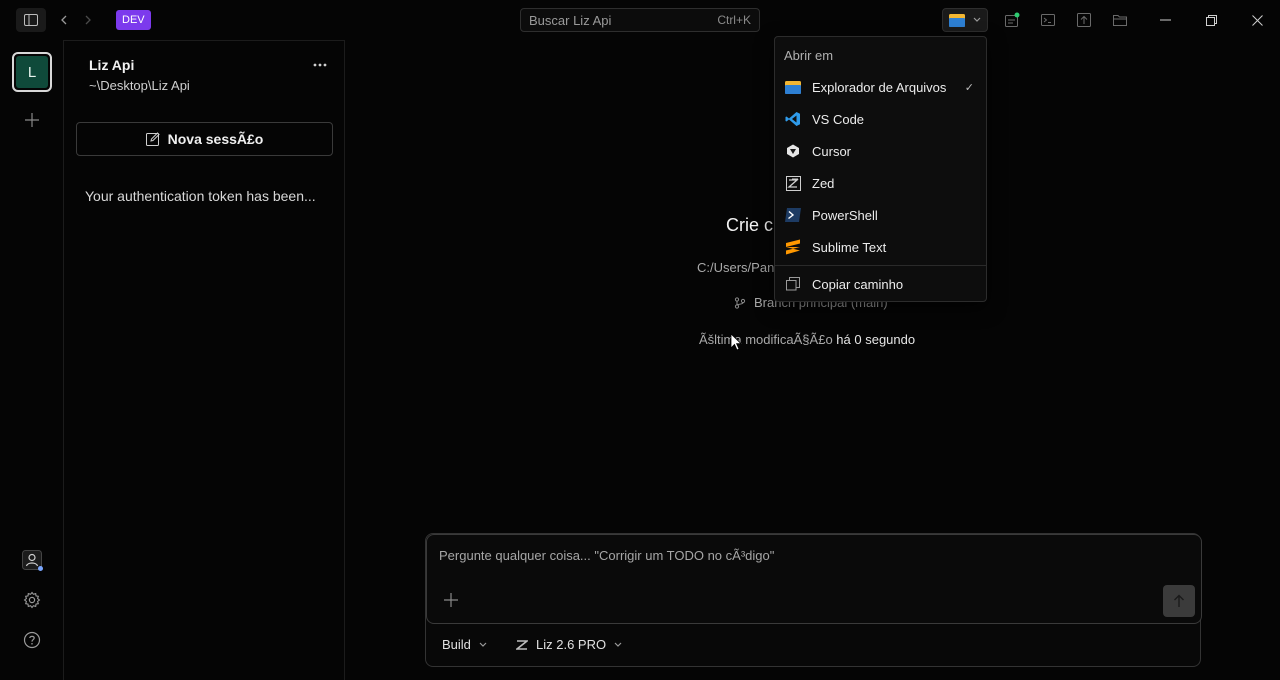  I want to click on menu-header: Abrir em, so click(809, 55).